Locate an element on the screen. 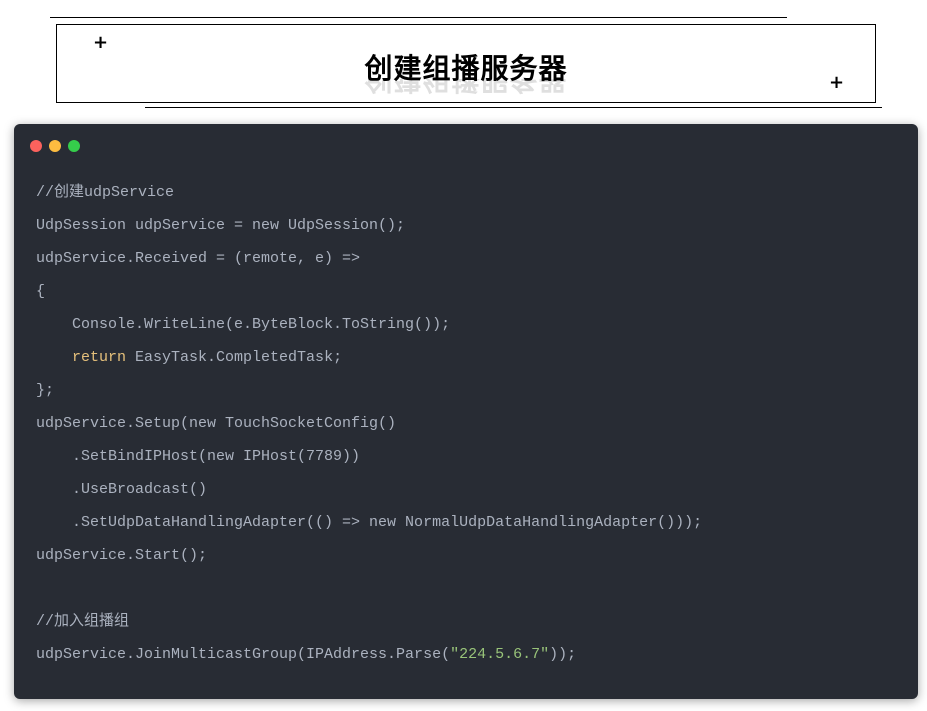  minimize-dot-icon is located at coordinates (55, 146).